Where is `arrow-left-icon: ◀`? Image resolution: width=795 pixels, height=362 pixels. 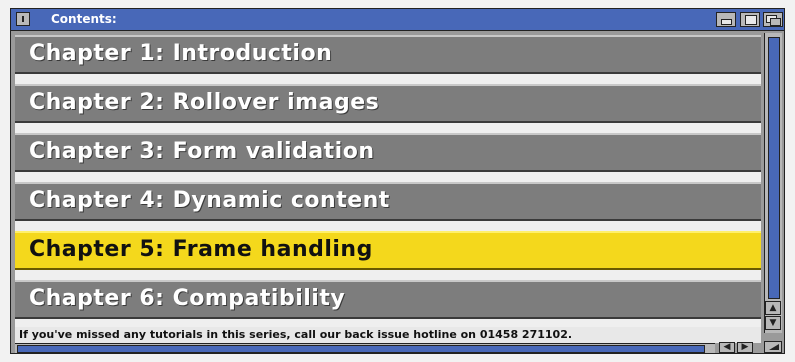
arrow-left-icon: ◀ is located at coordinates (727, 347).